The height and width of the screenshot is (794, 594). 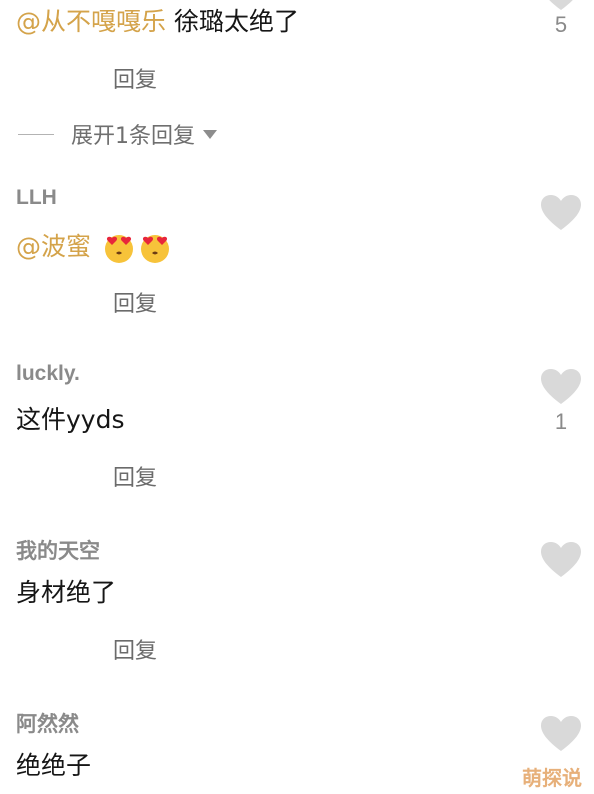 I want to click on comment-body: 绝绝子, so click(x=54, y=765).